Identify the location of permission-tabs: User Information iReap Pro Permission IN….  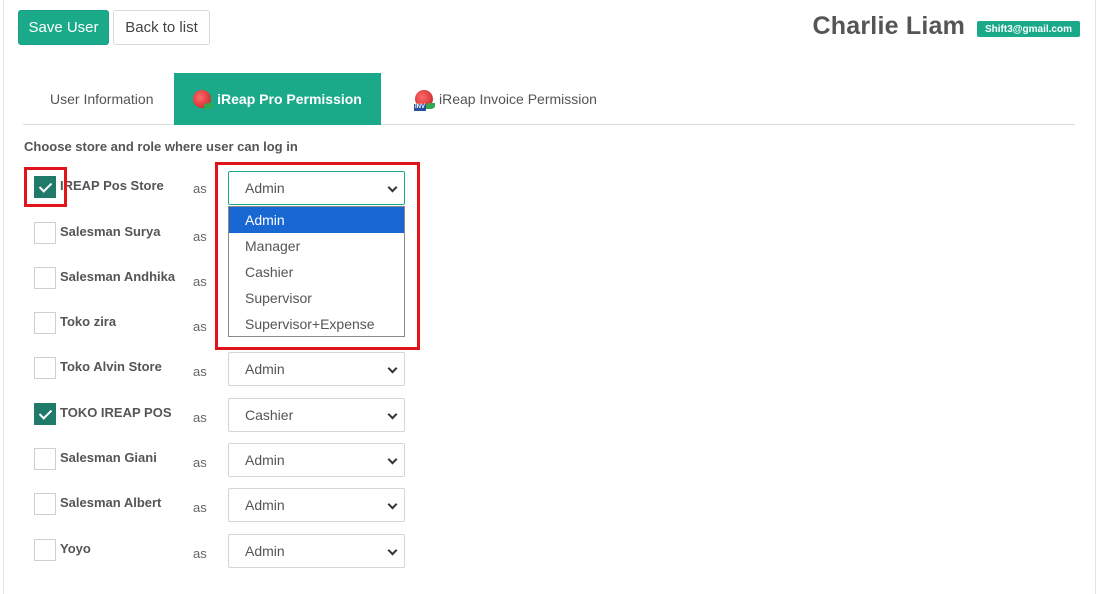
(549, 99).